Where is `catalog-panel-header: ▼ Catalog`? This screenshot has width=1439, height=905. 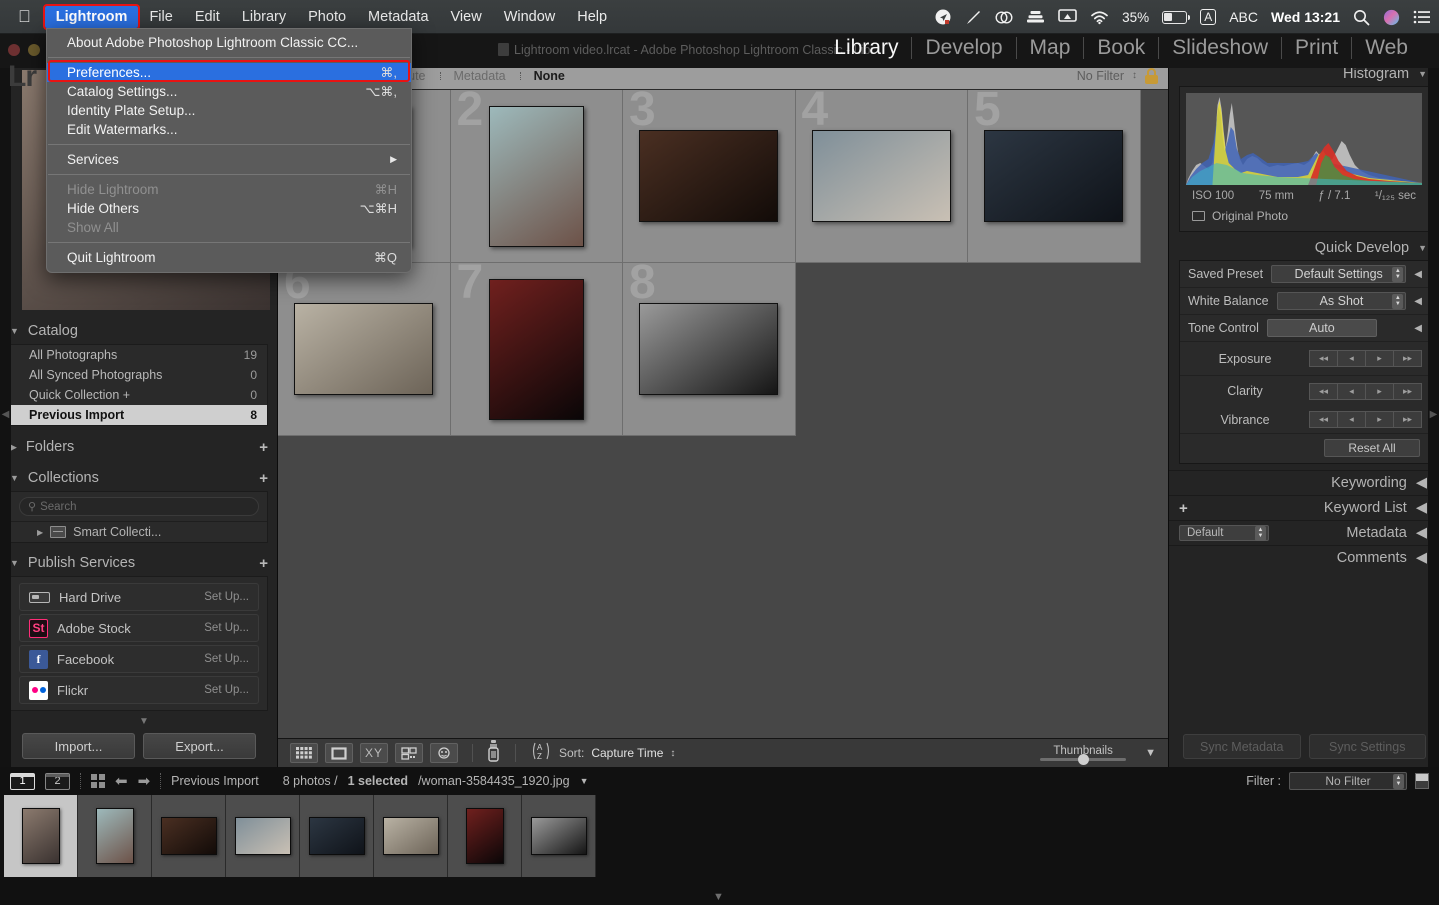 catalog-panel-header: ▼ Catalog is located at coordinates (139, 331).